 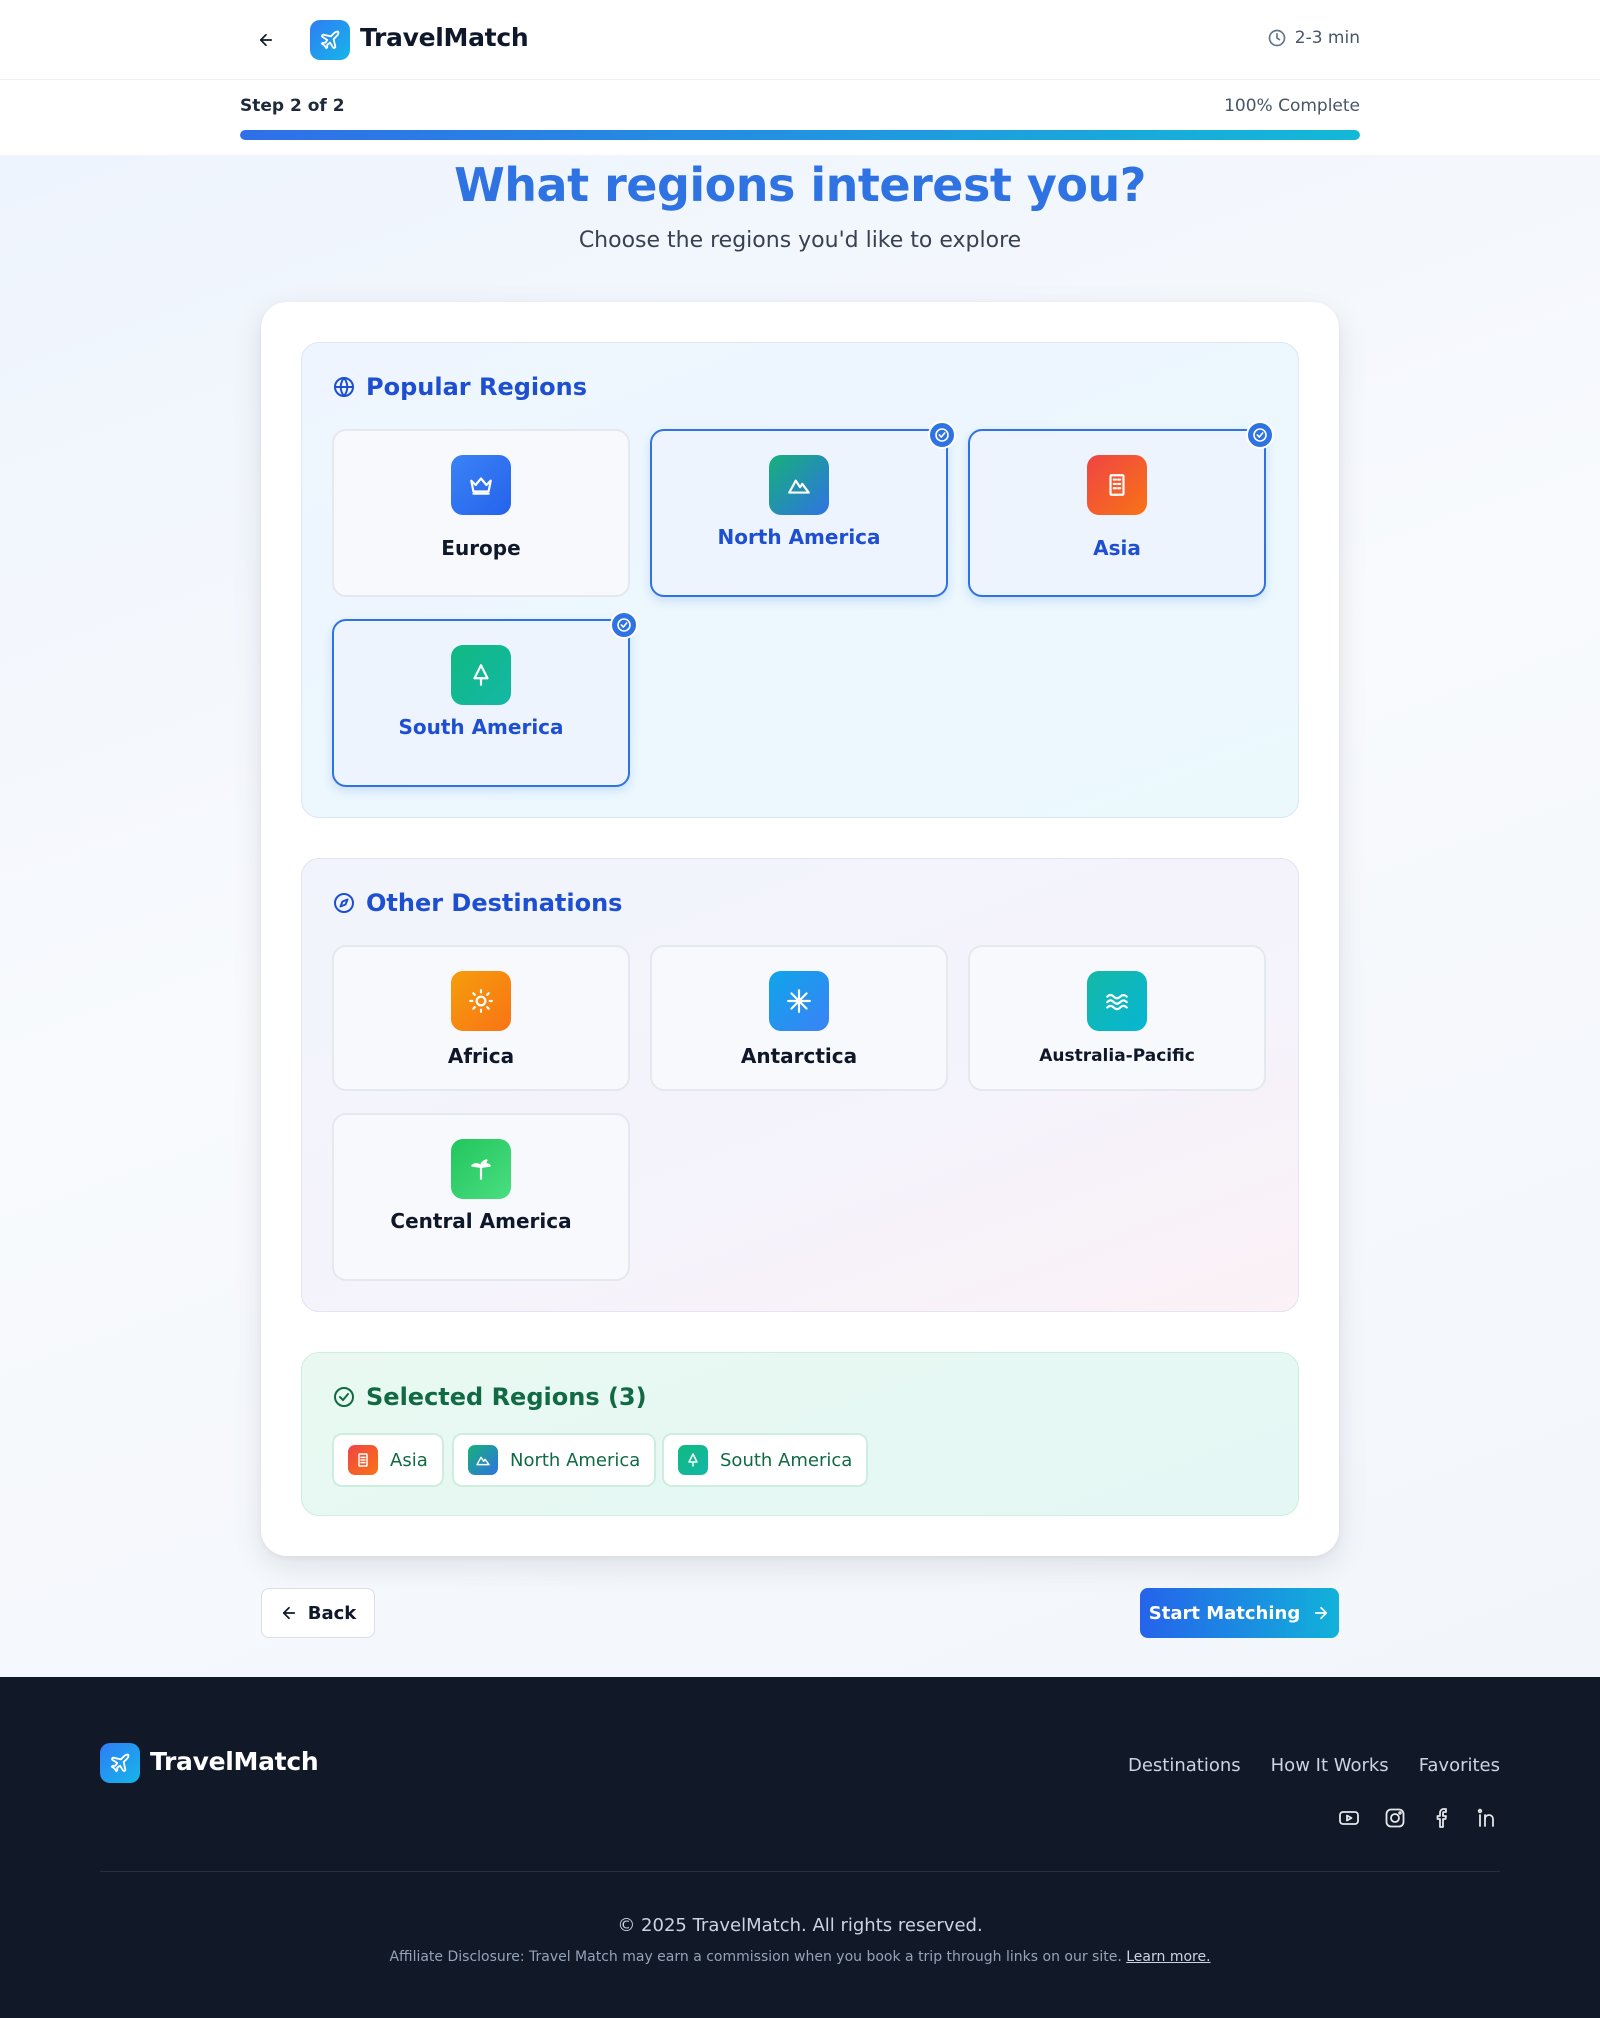 What do you see at coordinates (1327, 38) in the screenshot?
I see `time-label: 2-3 min` at bounding box center [1327, 38].